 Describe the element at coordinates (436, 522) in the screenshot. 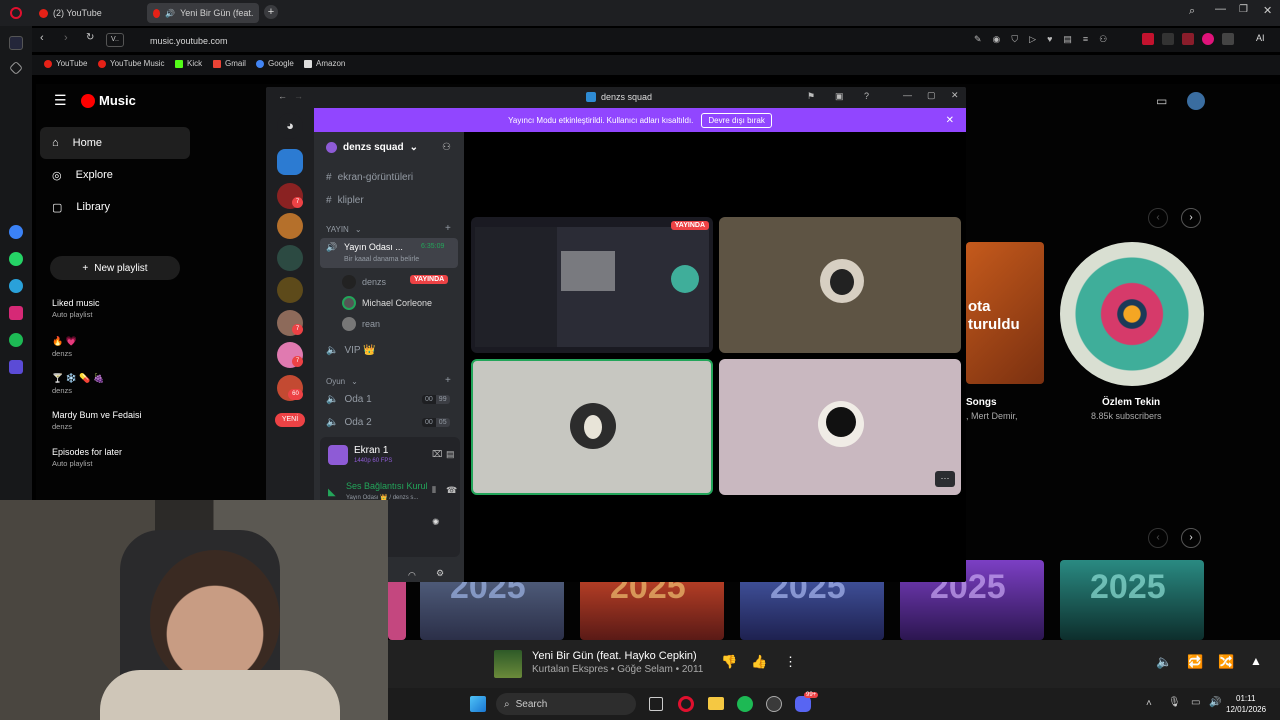

I see `activity-icon: ✺` at that location.